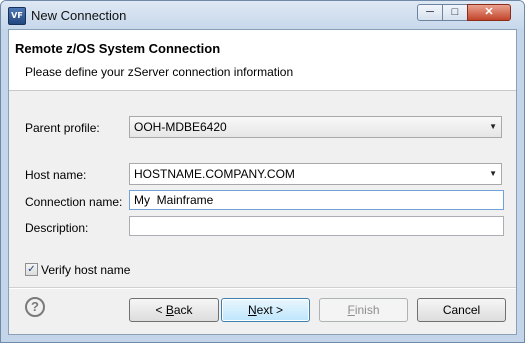 This screenshot has width=525, height=343. Describe the element at coordinates (252, 310) in the screenshot. I see `next-mnemonic: N` at that location.